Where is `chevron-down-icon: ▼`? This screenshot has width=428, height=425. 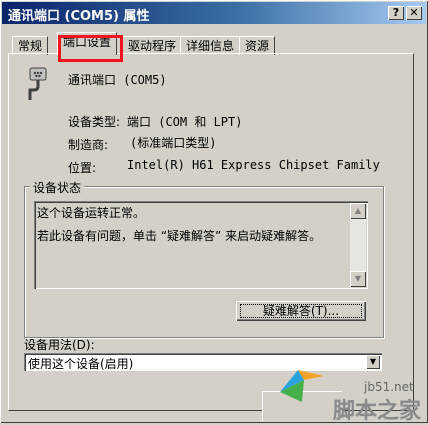
chevron-down-icon: ▼ is located at coordinates (373, 362).